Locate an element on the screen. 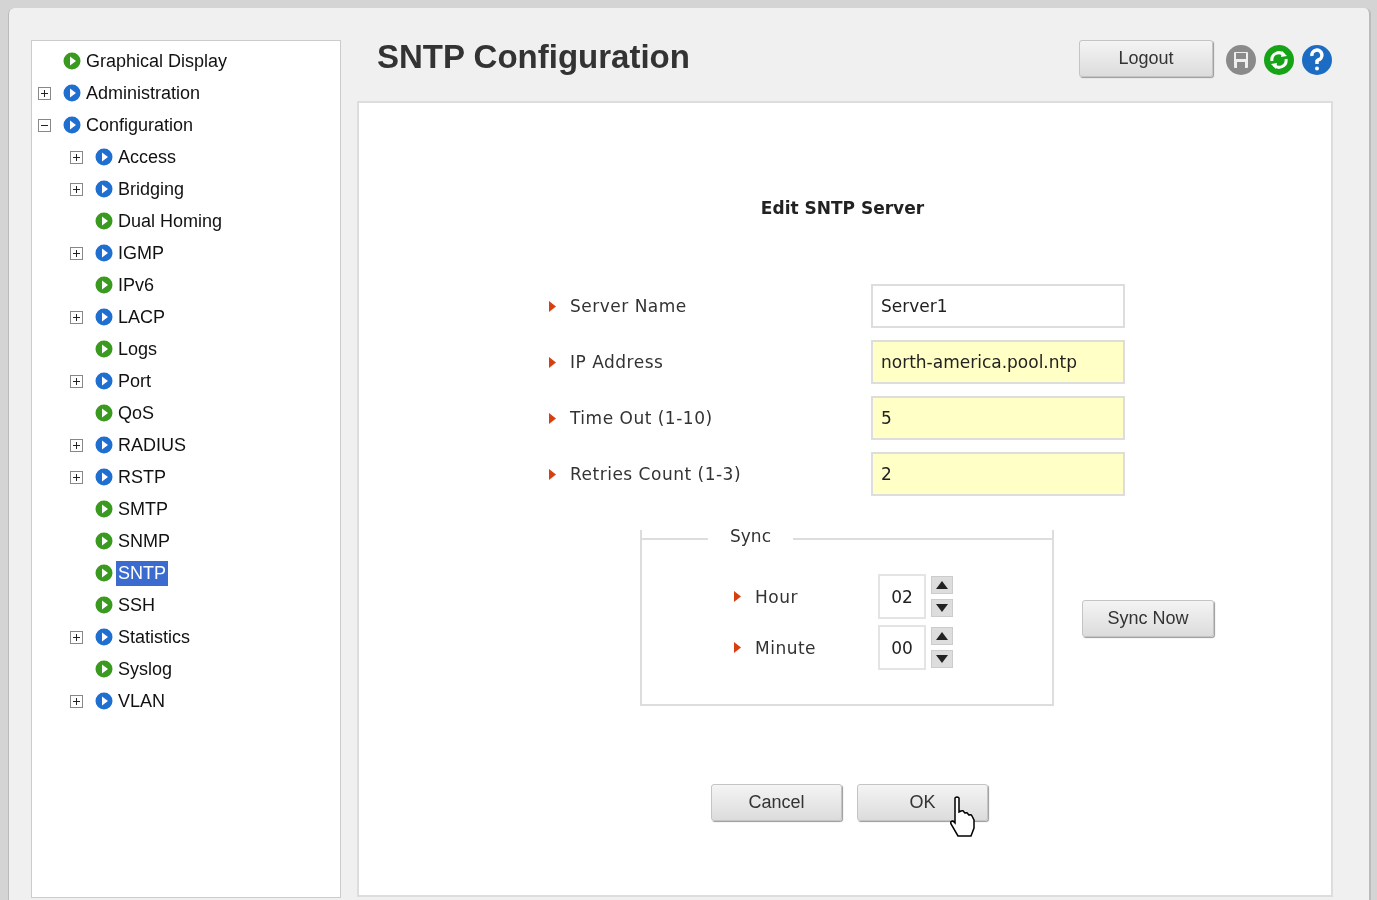  tree-item: LACP is located at coordinates (142, 317).